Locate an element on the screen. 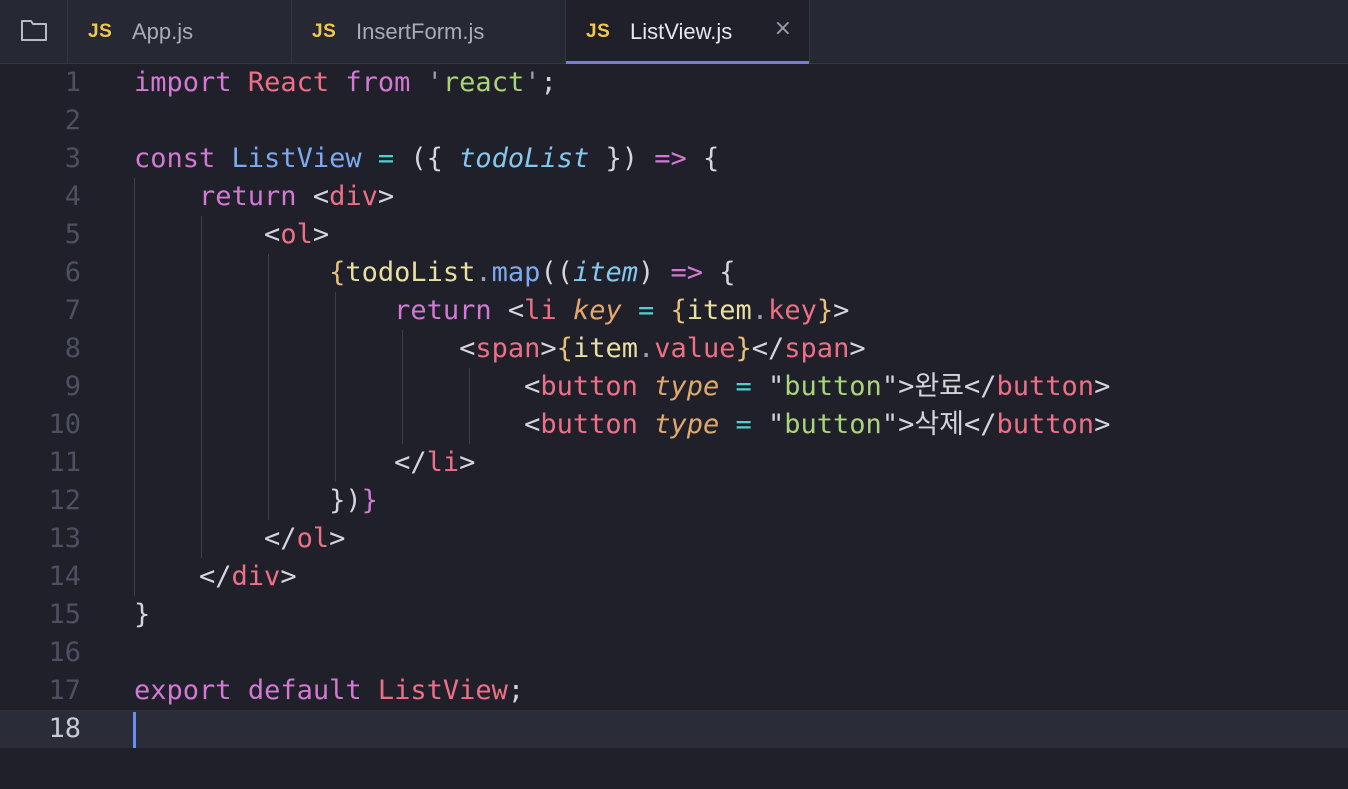 The width and height of the screenshot is (1348, 789). code-line: 4 return <div> is located at coordinates (674, 197).